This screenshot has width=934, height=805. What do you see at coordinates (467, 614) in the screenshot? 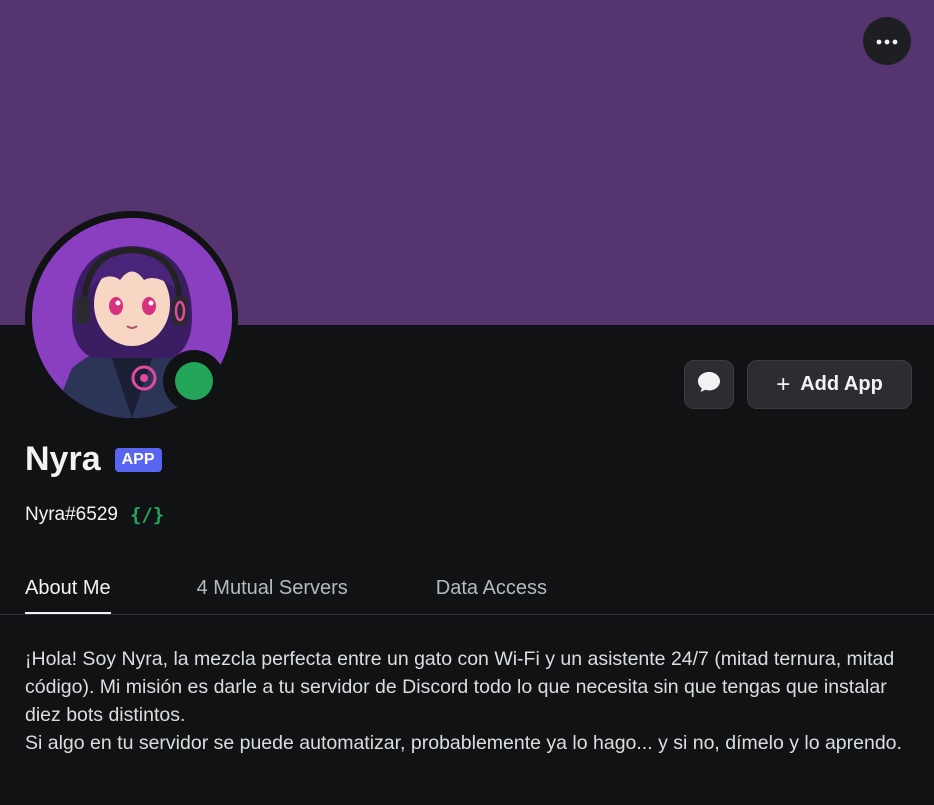
I see `tabs-divider` at bounding box center [467, 614].